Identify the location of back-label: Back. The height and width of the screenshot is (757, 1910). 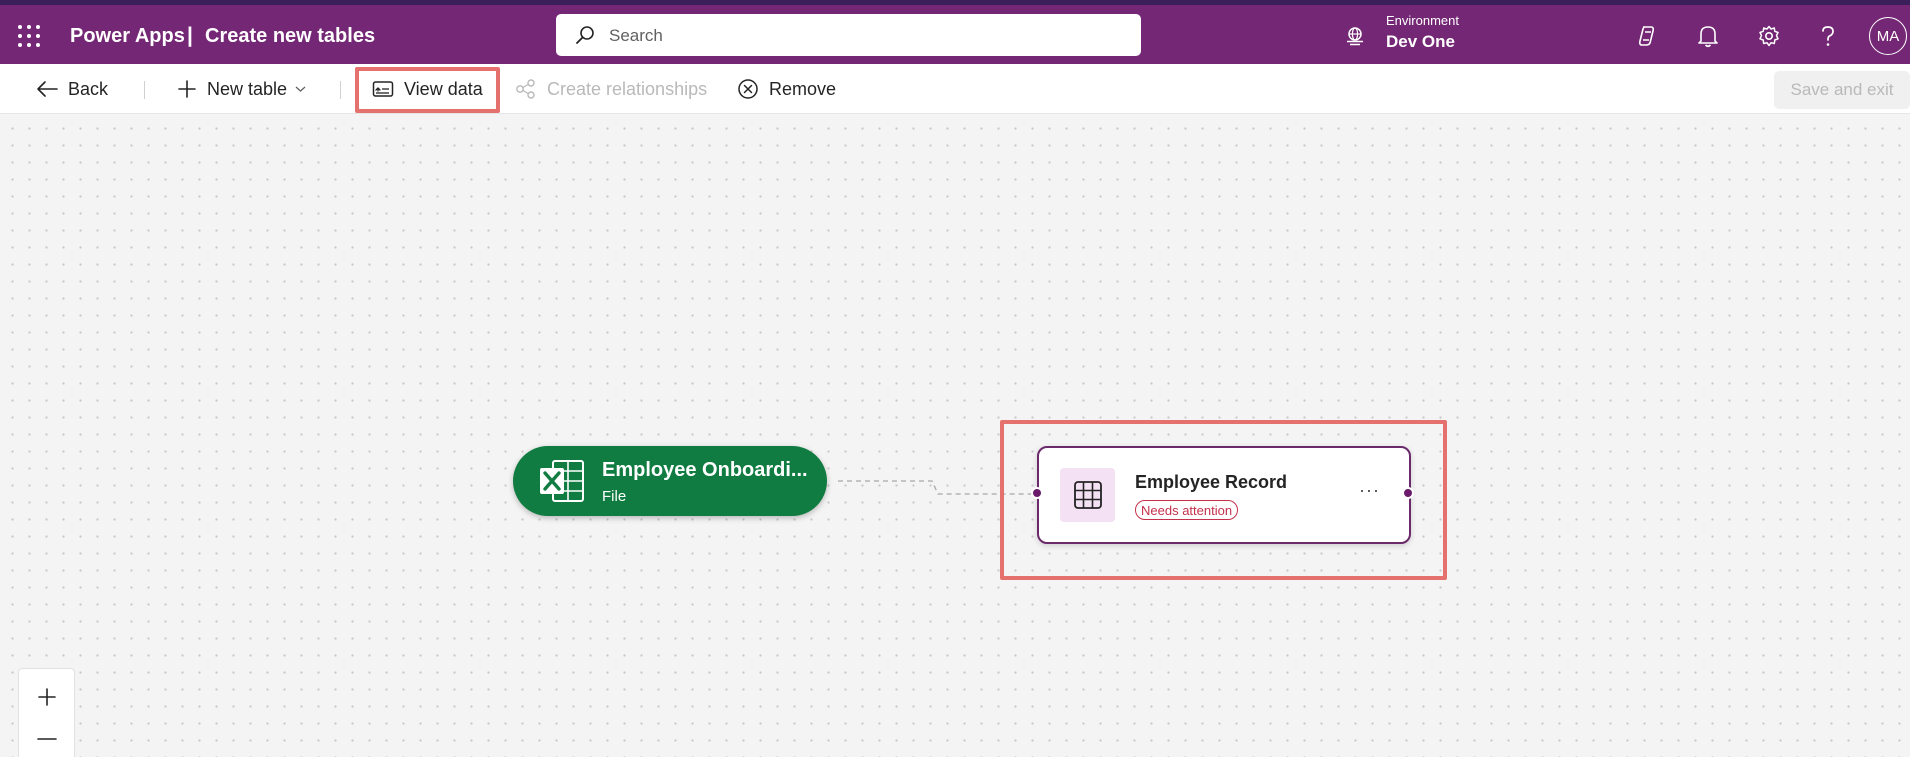
(88, 88).